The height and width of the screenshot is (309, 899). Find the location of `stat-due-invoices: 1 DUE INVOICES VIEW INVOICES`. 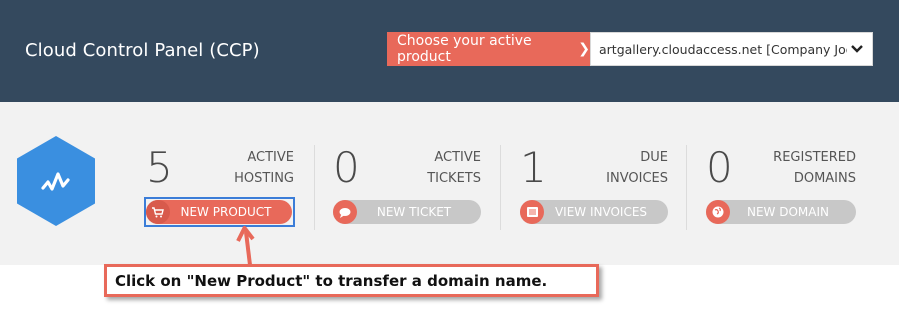

stat-due-invoices: 1 DUE INVOICES VIEW INVOICES is located at coordinates (594, 190).